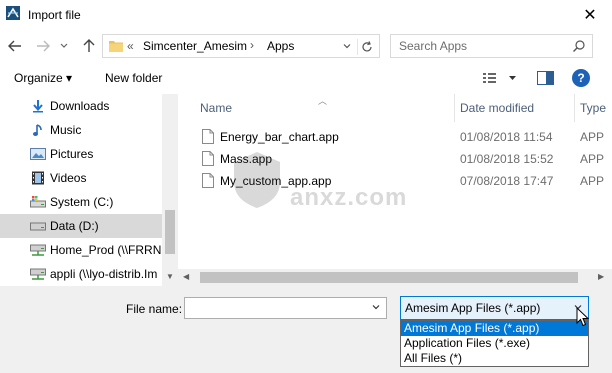 This screenshot has width=612, height=373. What do you see at coordinates (275, 308) in the screenshot?
I see `file-name-input` at bounding box center [275, 308].